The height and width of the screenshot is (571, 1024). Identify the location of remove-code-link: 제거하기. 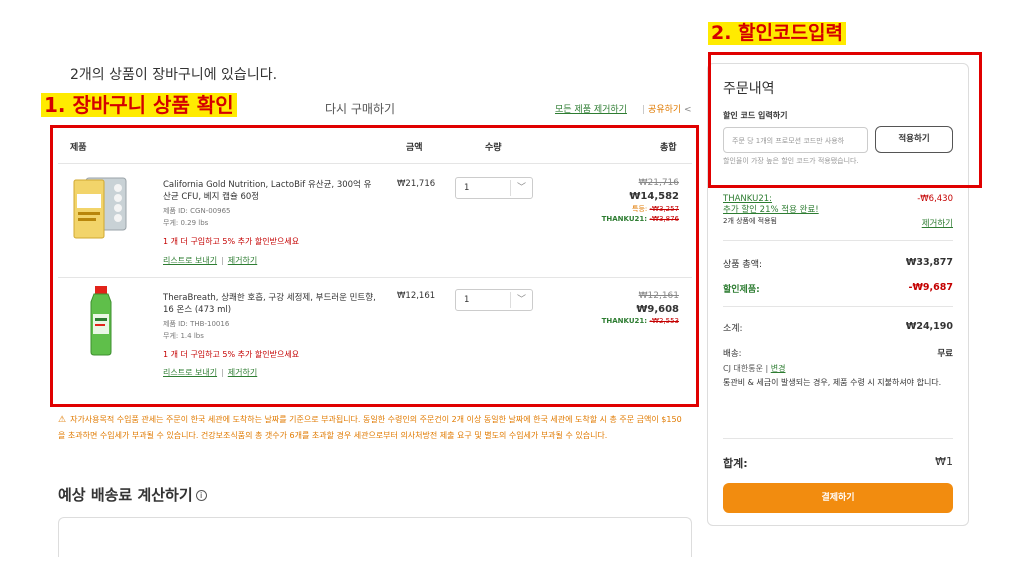
(928, 223).